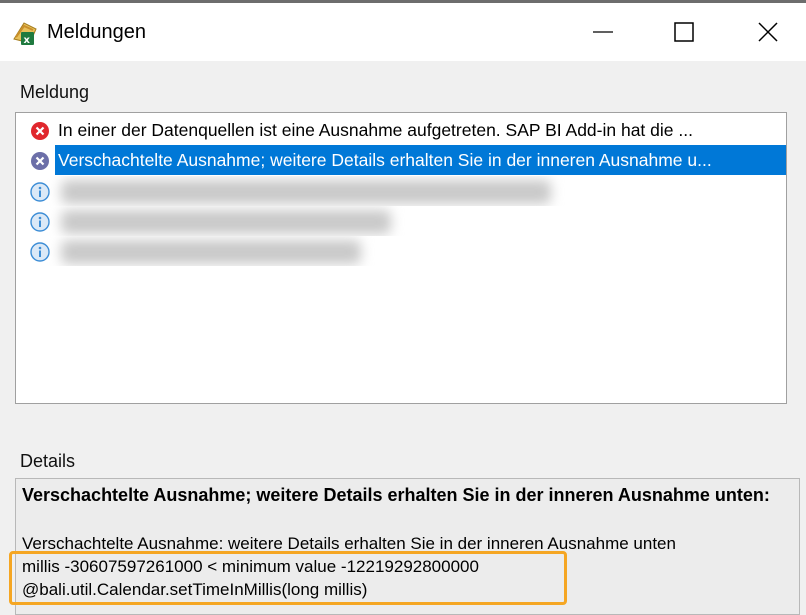 Image resolution: width=806 pixels, height=615 pixels. I want to click on details-label: Details, so click(48, 461).